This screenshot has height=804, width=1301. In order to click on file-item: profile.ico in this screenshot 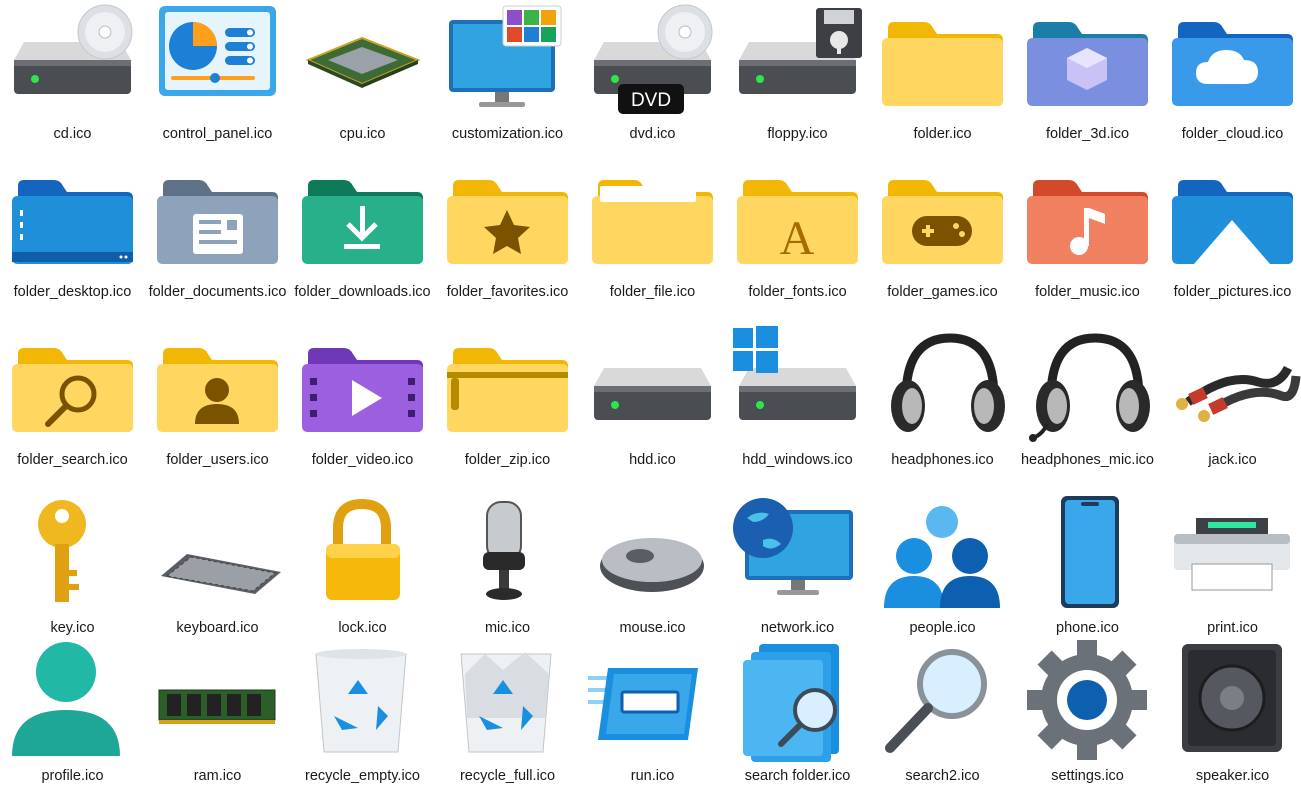, I will do `click(72, 723)`.